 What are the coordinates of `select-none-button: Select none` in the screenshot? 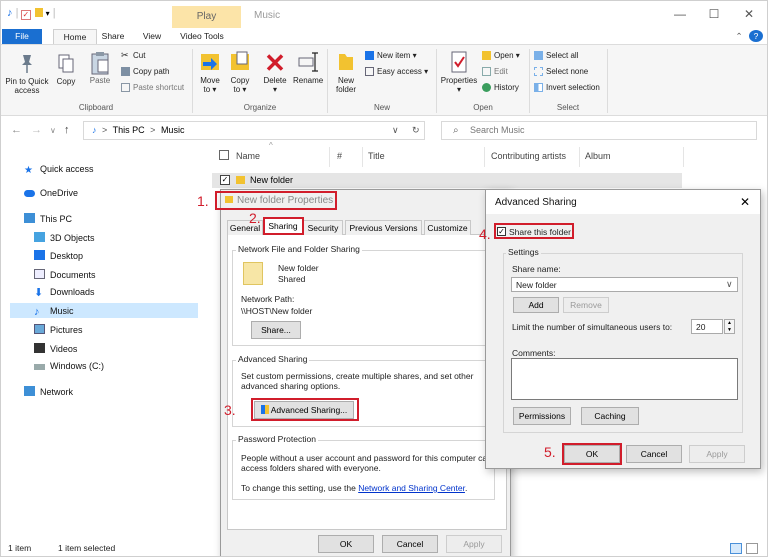 It's located at (561, 72).